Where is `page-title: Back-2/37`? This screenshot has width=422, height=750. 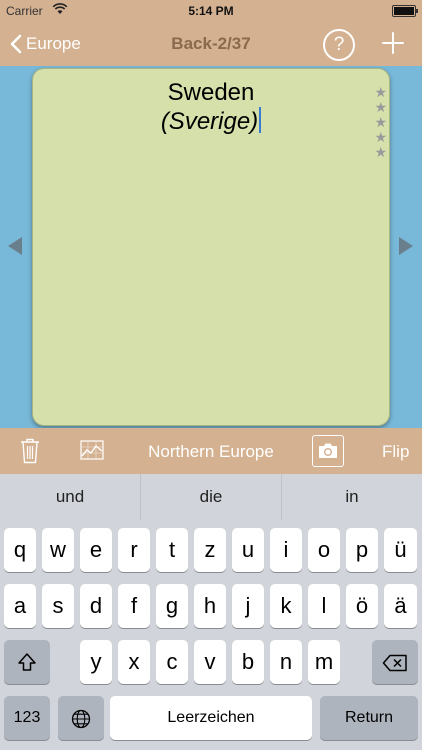 page-title: Back-2/37 is located at coordinates (211, 43).